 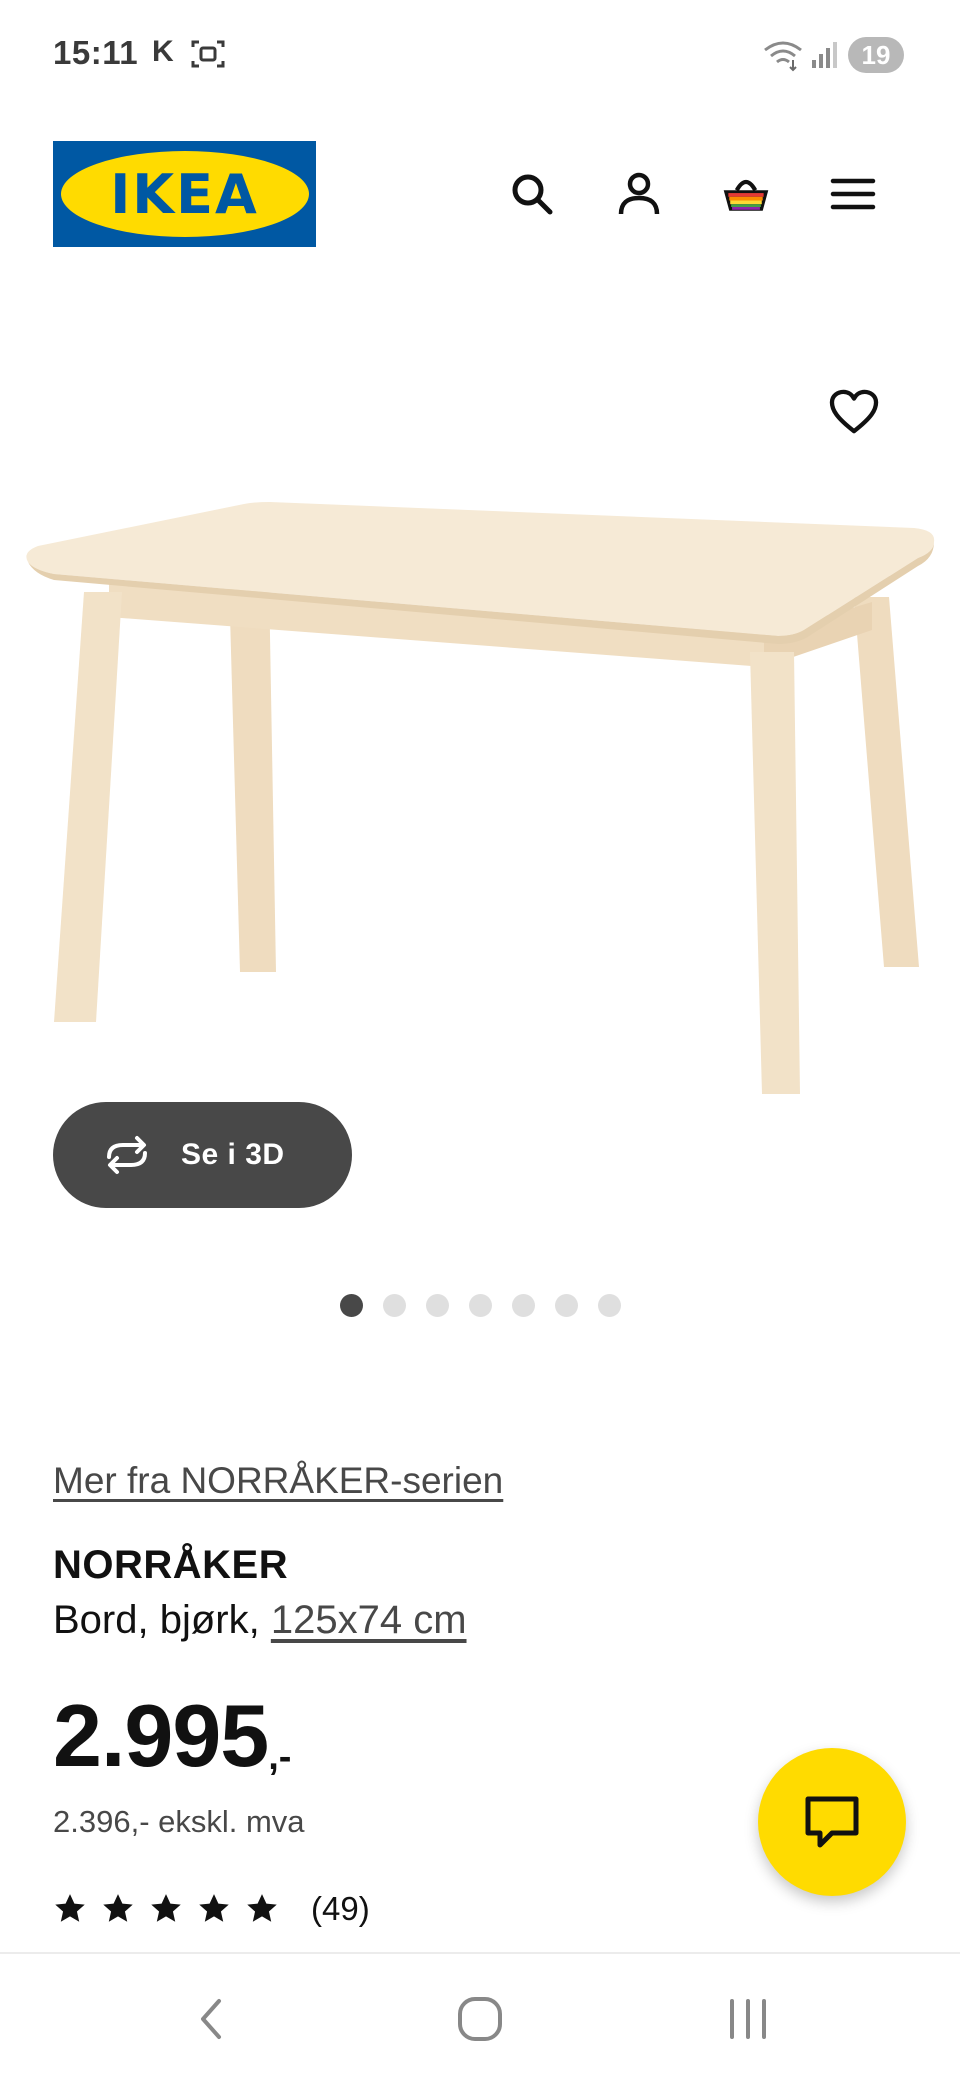 I want to click on status-bar: 15:11 K 19, so click(x=480, y=56).